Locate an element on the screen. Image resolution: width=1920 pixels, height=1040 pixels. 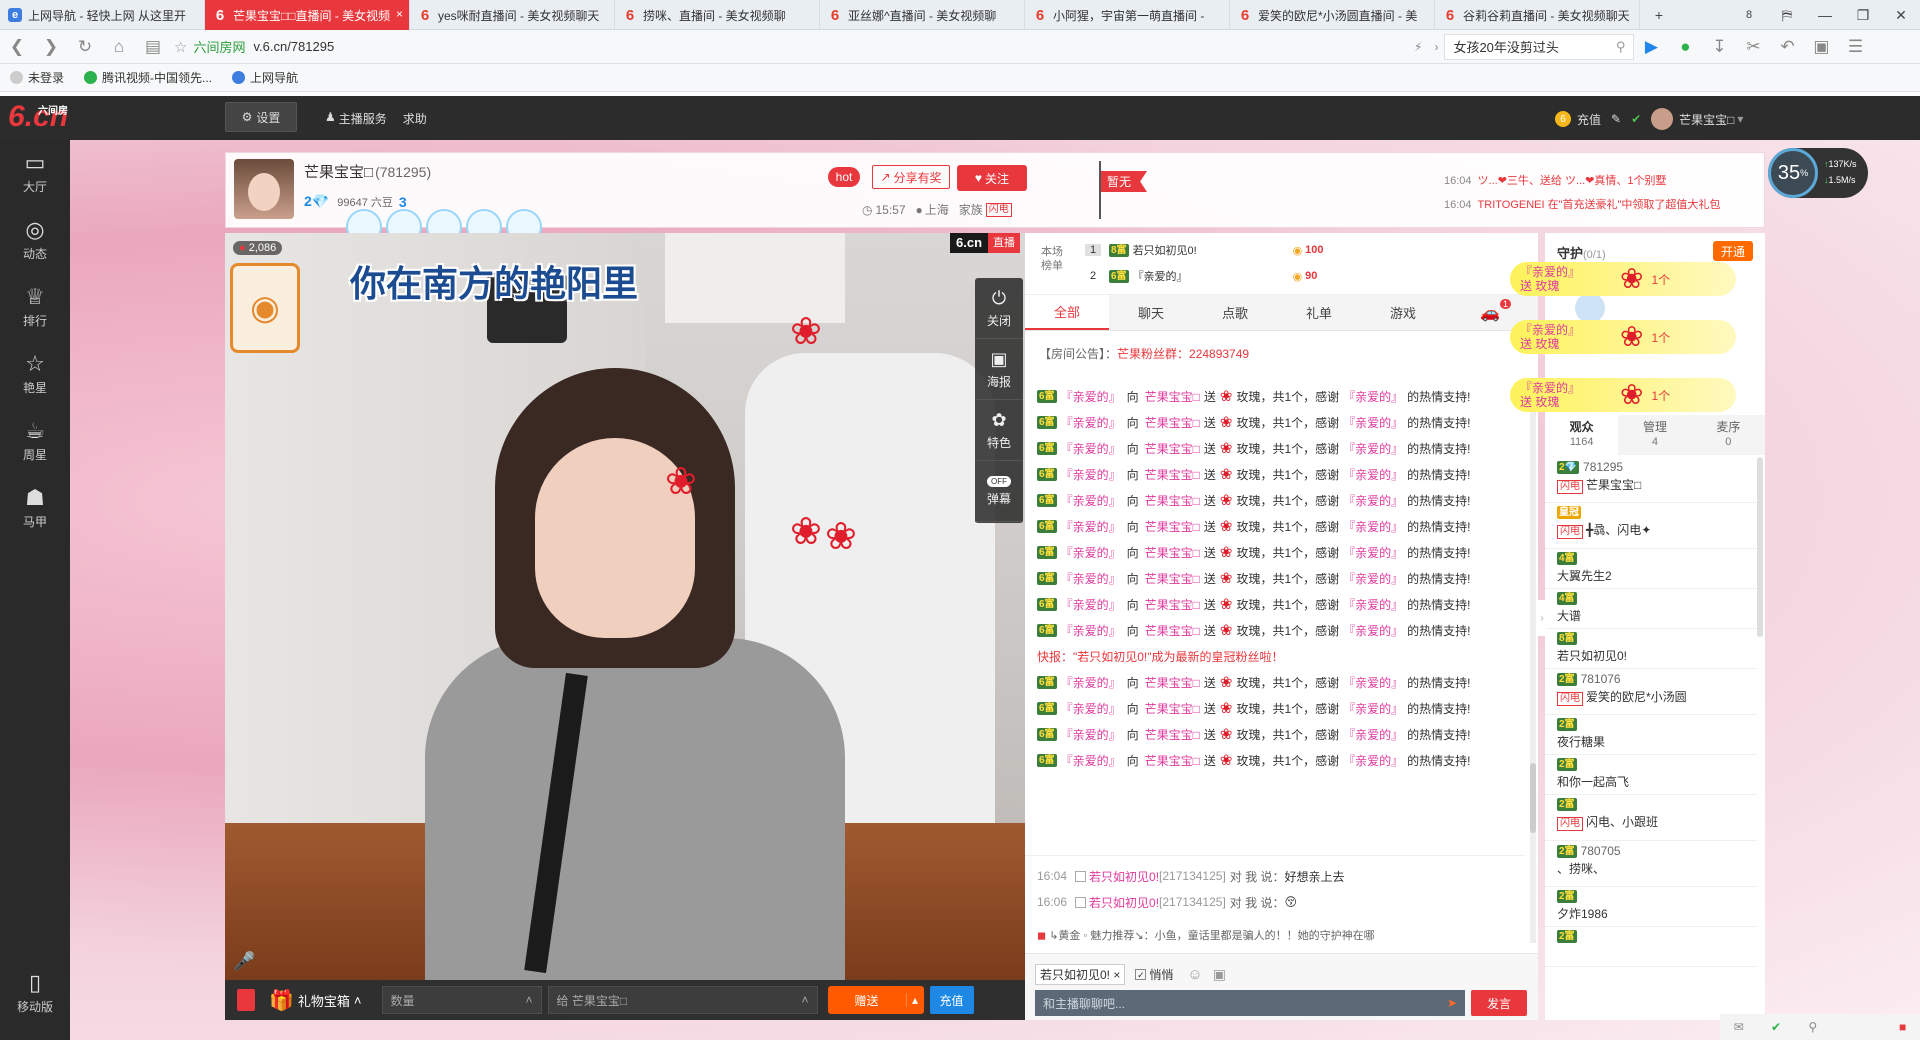
paper-plane-icon: ➤ is located at coordinates (1452, 1003).